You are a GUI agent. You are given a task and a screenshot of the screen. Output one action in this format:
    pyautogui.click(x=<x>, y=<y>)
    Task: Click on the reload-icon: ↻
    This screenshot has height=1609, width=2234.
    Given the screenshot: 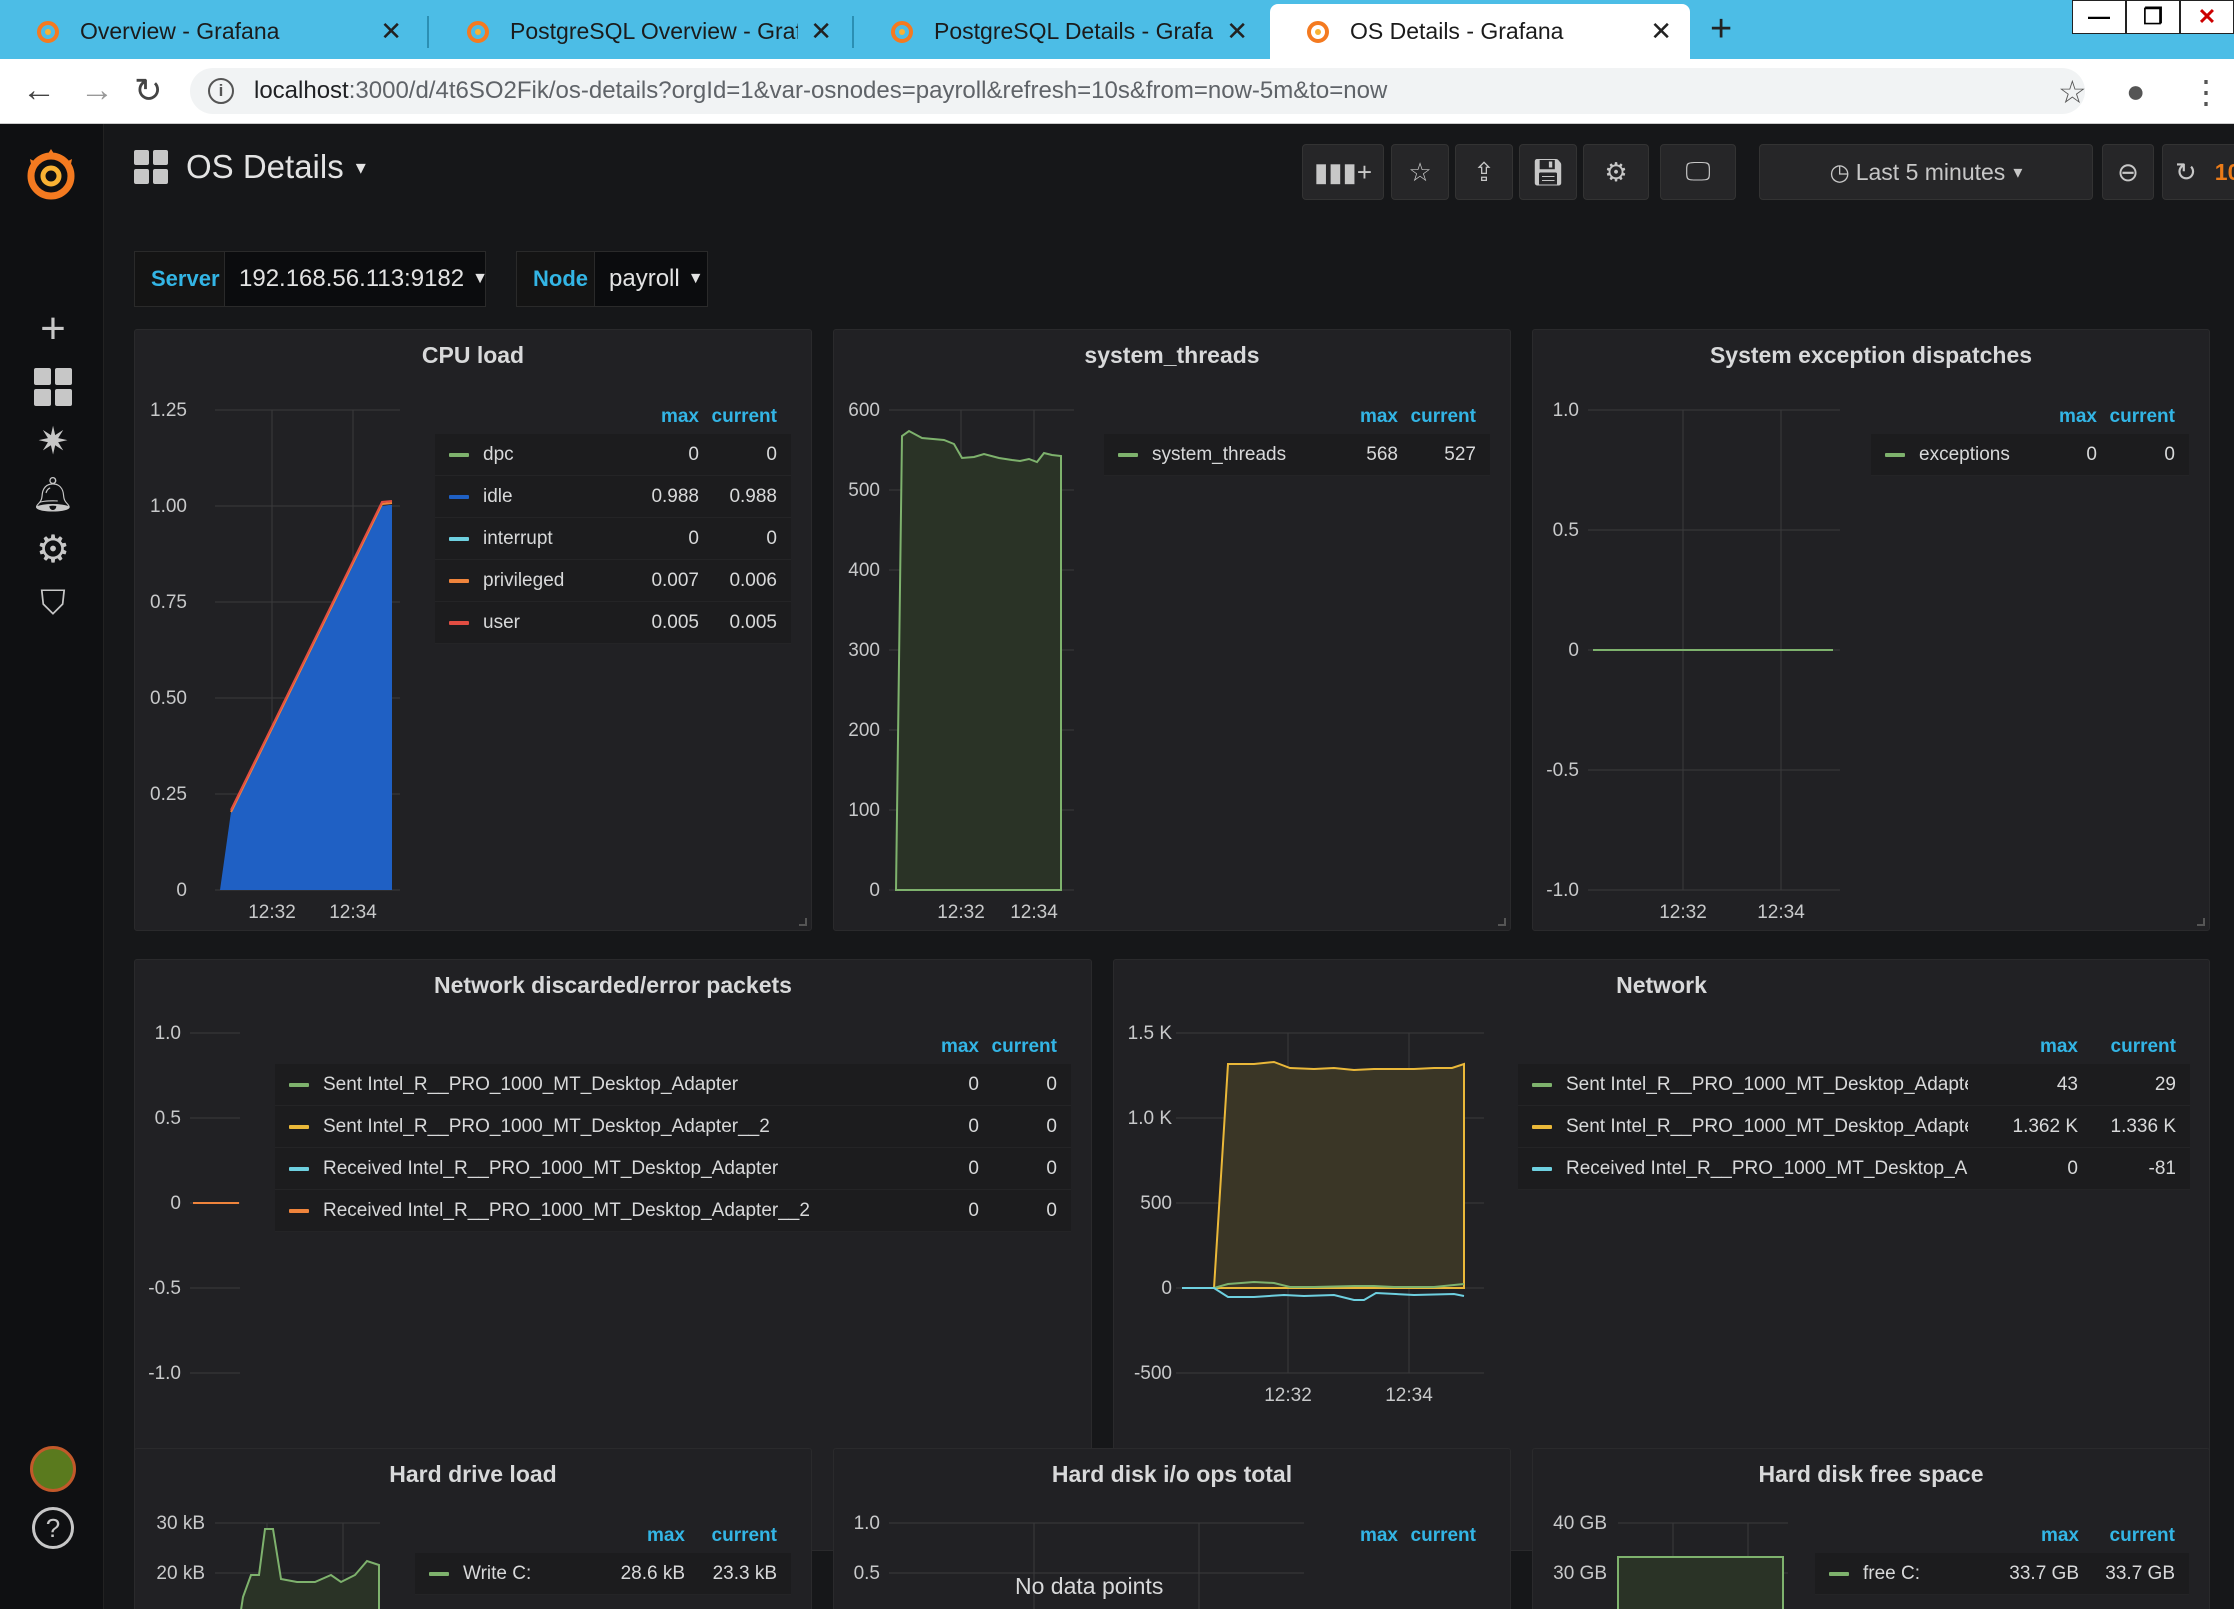 What is the action you would take?
    pyautogui.click(x=148, y=91)
    